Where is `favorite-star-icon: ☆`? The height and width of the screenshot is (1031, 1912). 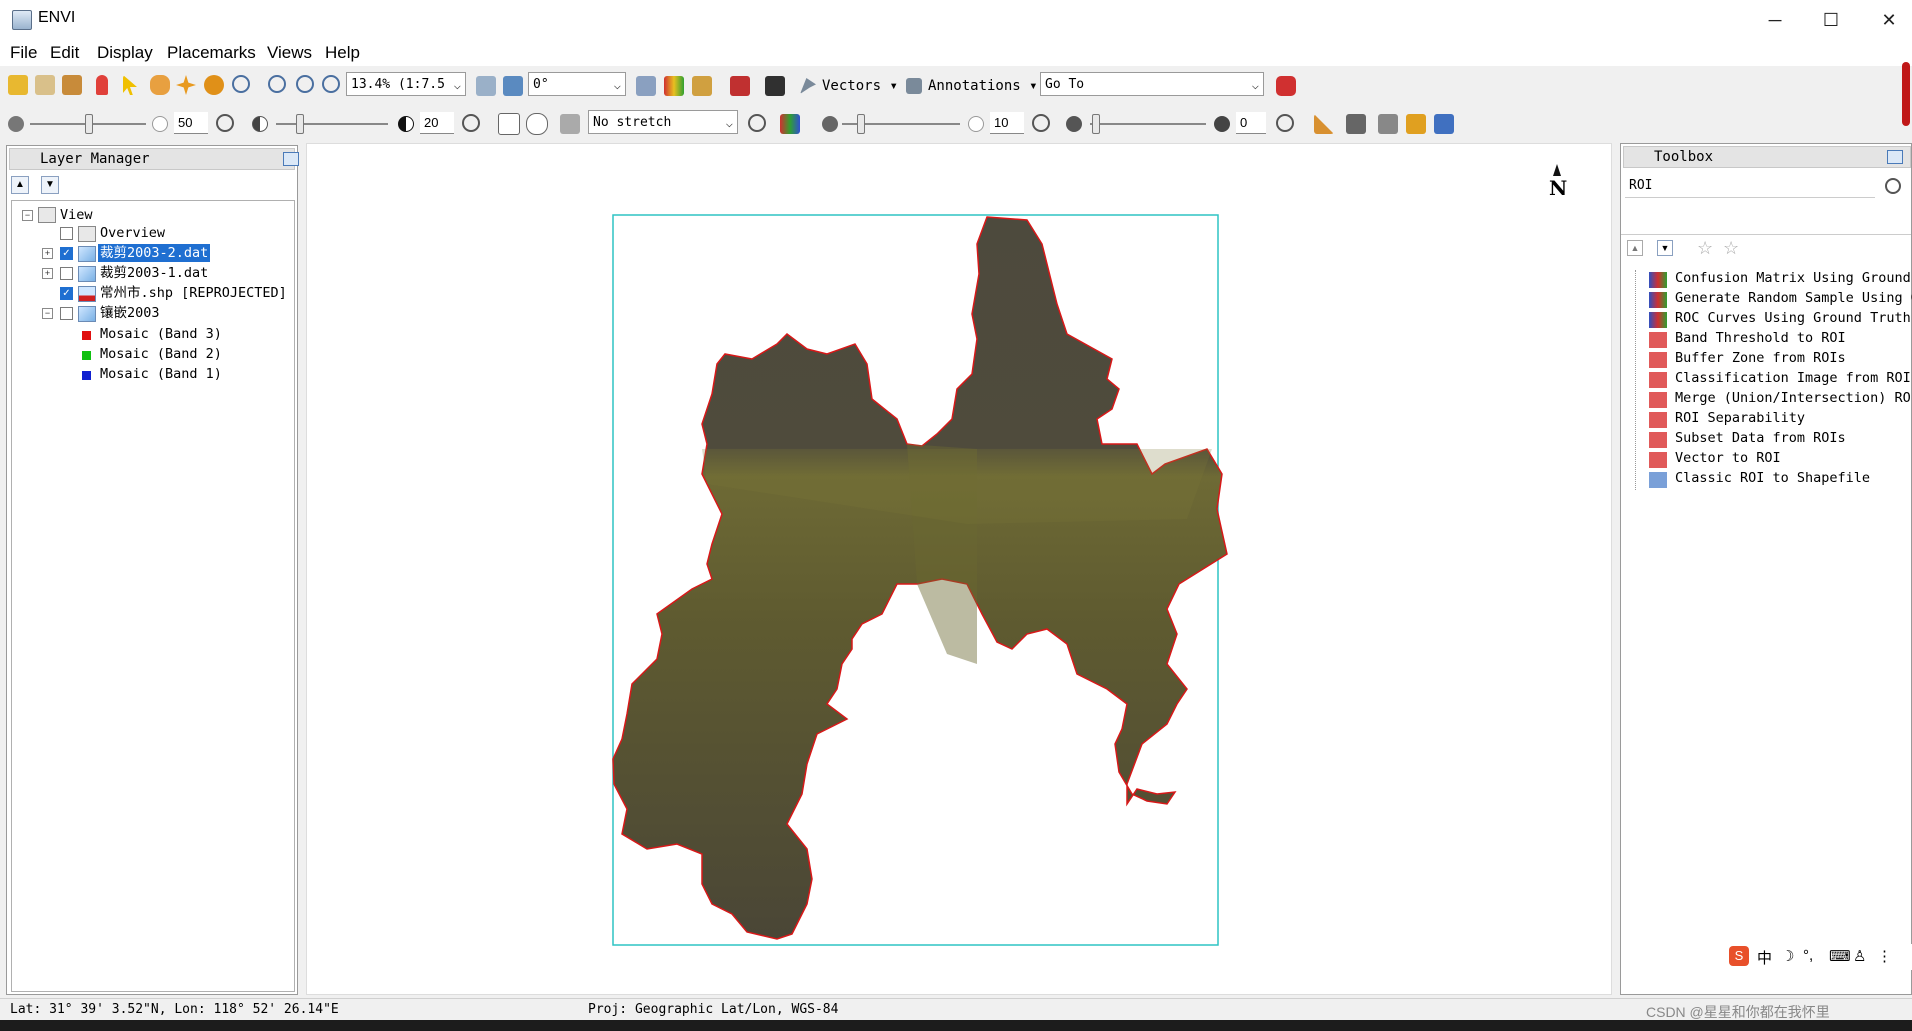 favorite-star-icon: ☆ is located at coordinates (1705, 248).